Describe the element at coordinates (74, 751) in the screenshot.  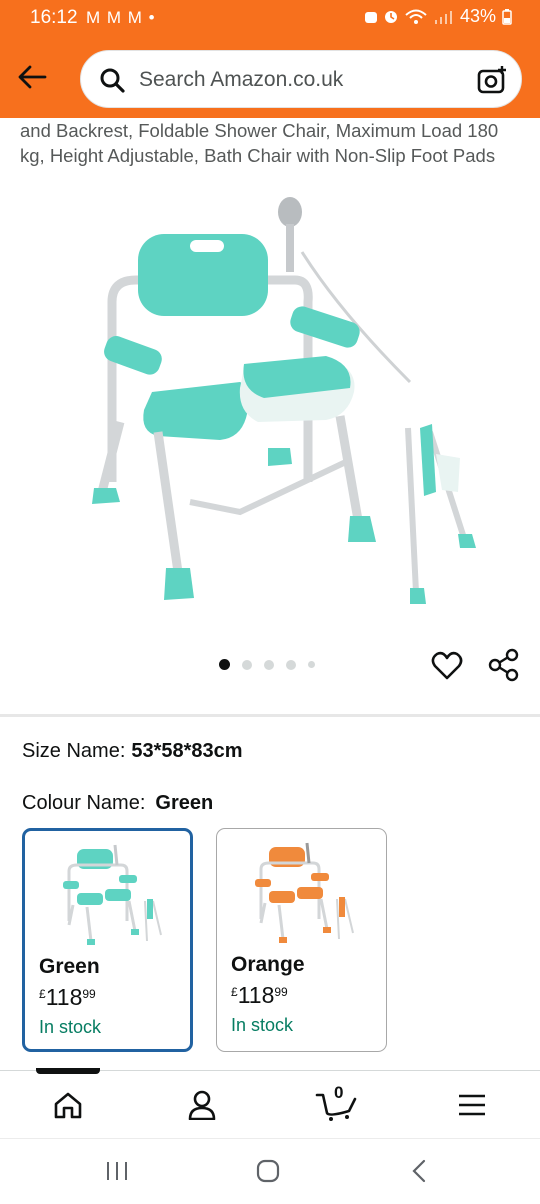
I see `size-label: Size Name:` at that location.